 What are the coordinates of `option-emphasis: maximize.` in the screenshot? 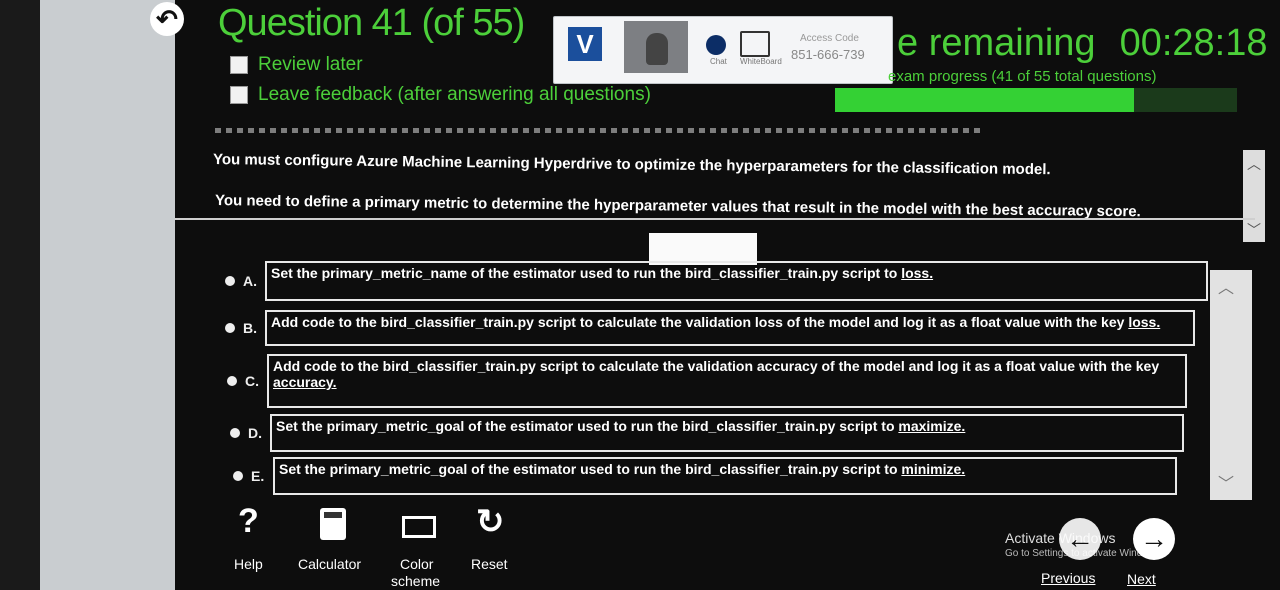 It's located at (932, 426).